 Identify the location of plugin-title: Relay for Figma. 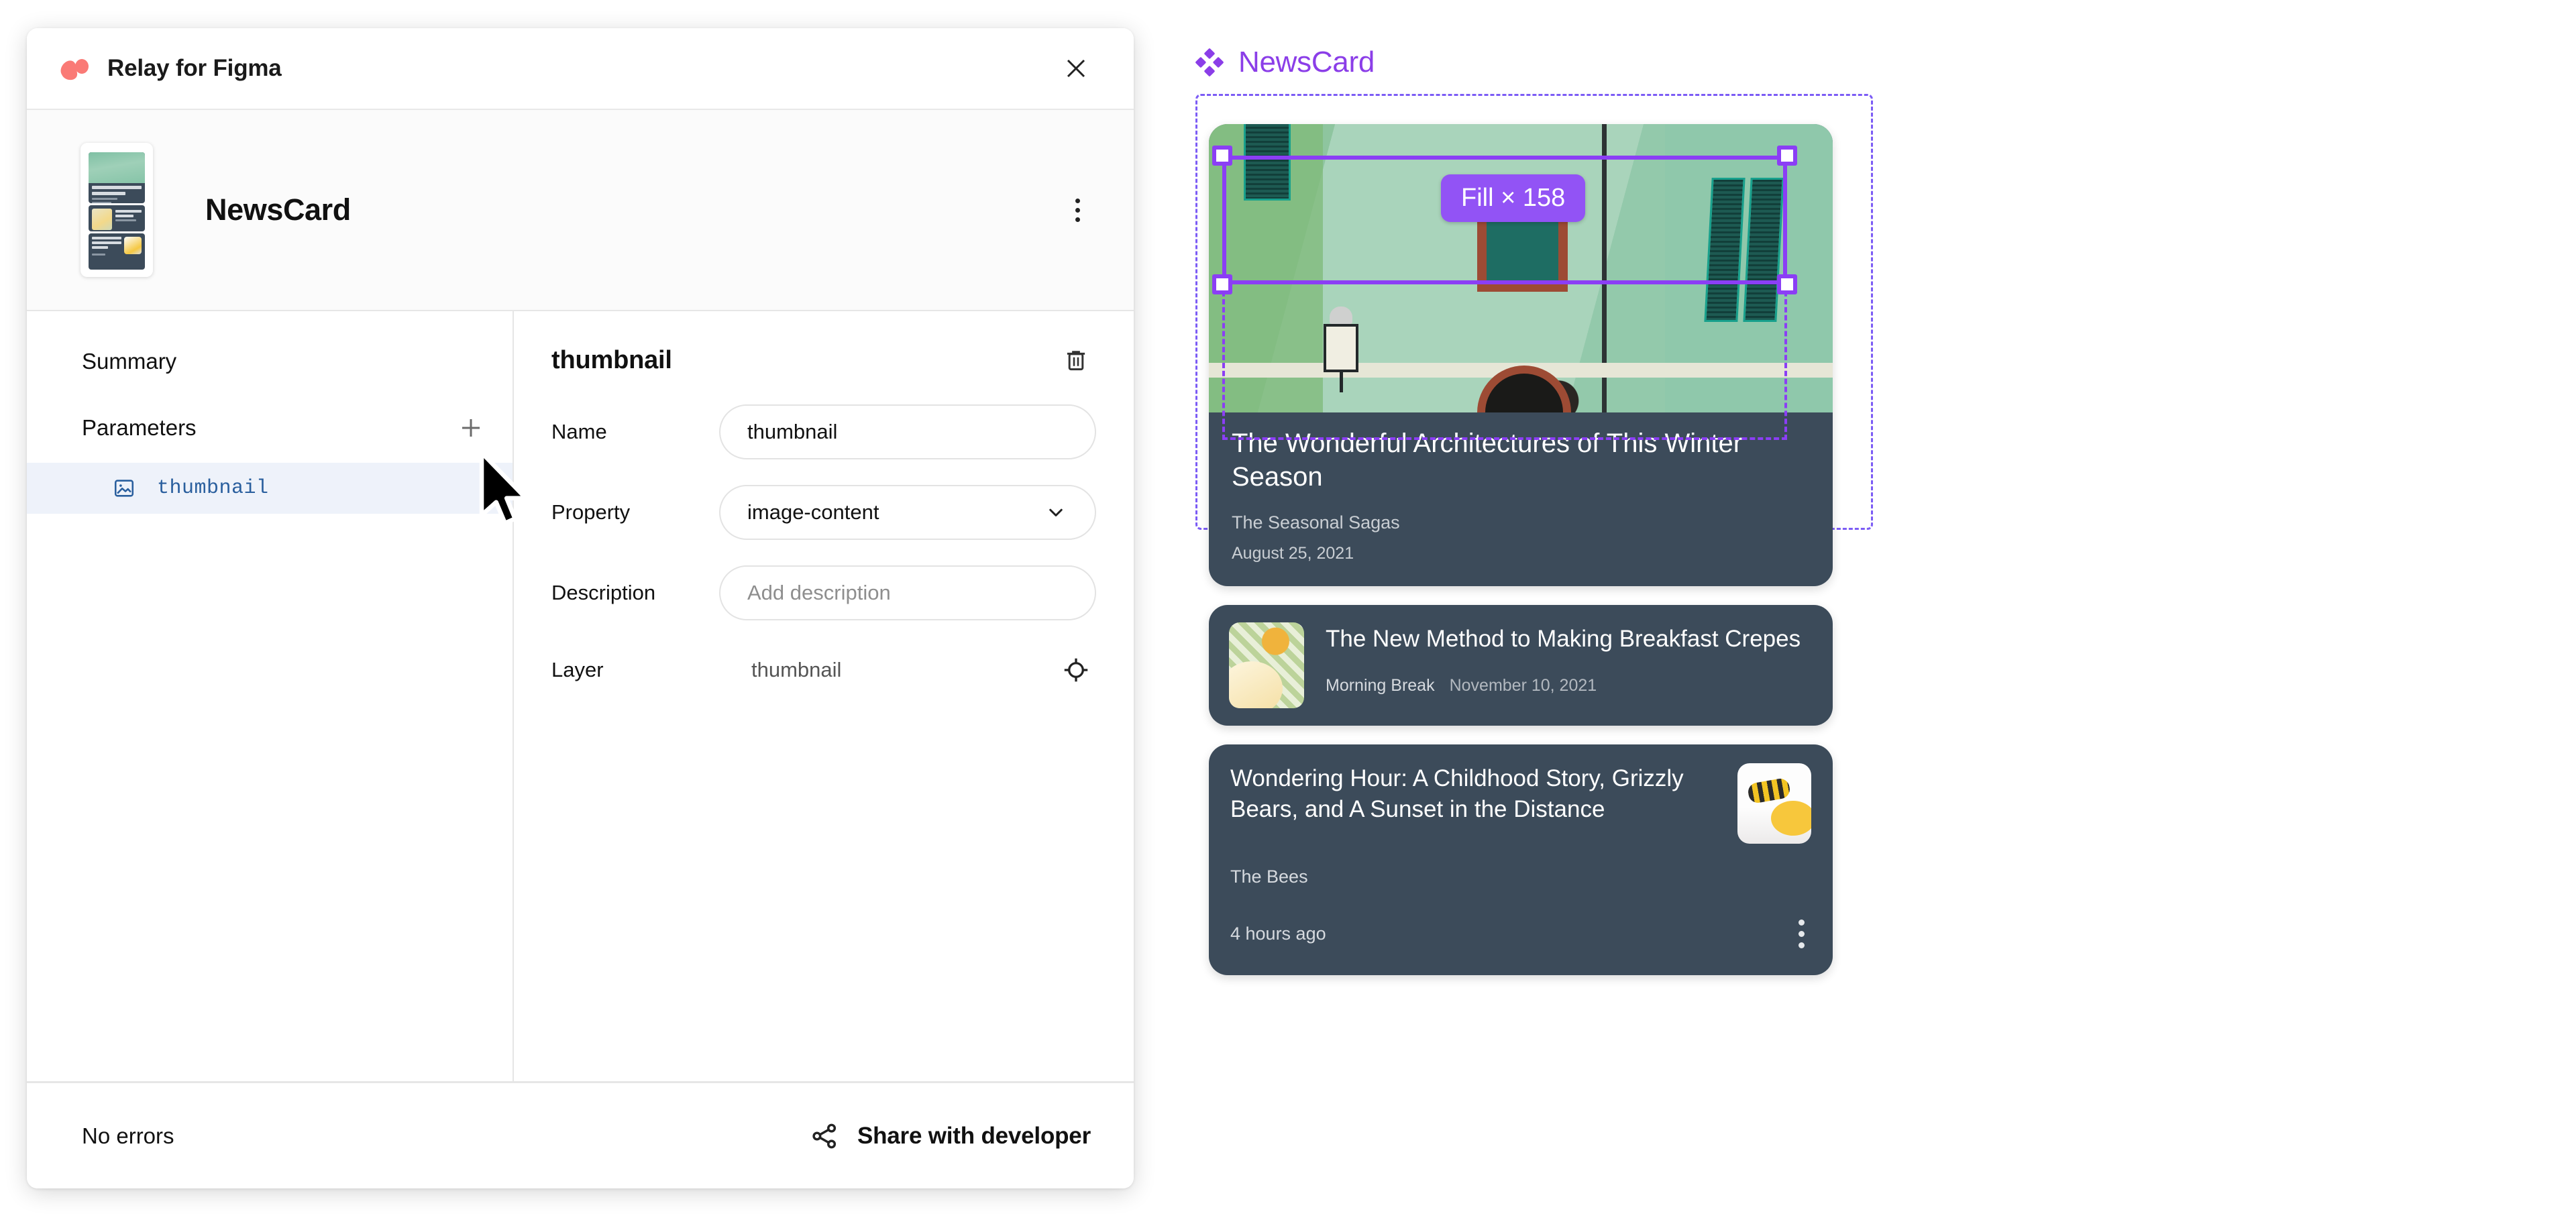
(194, 68).